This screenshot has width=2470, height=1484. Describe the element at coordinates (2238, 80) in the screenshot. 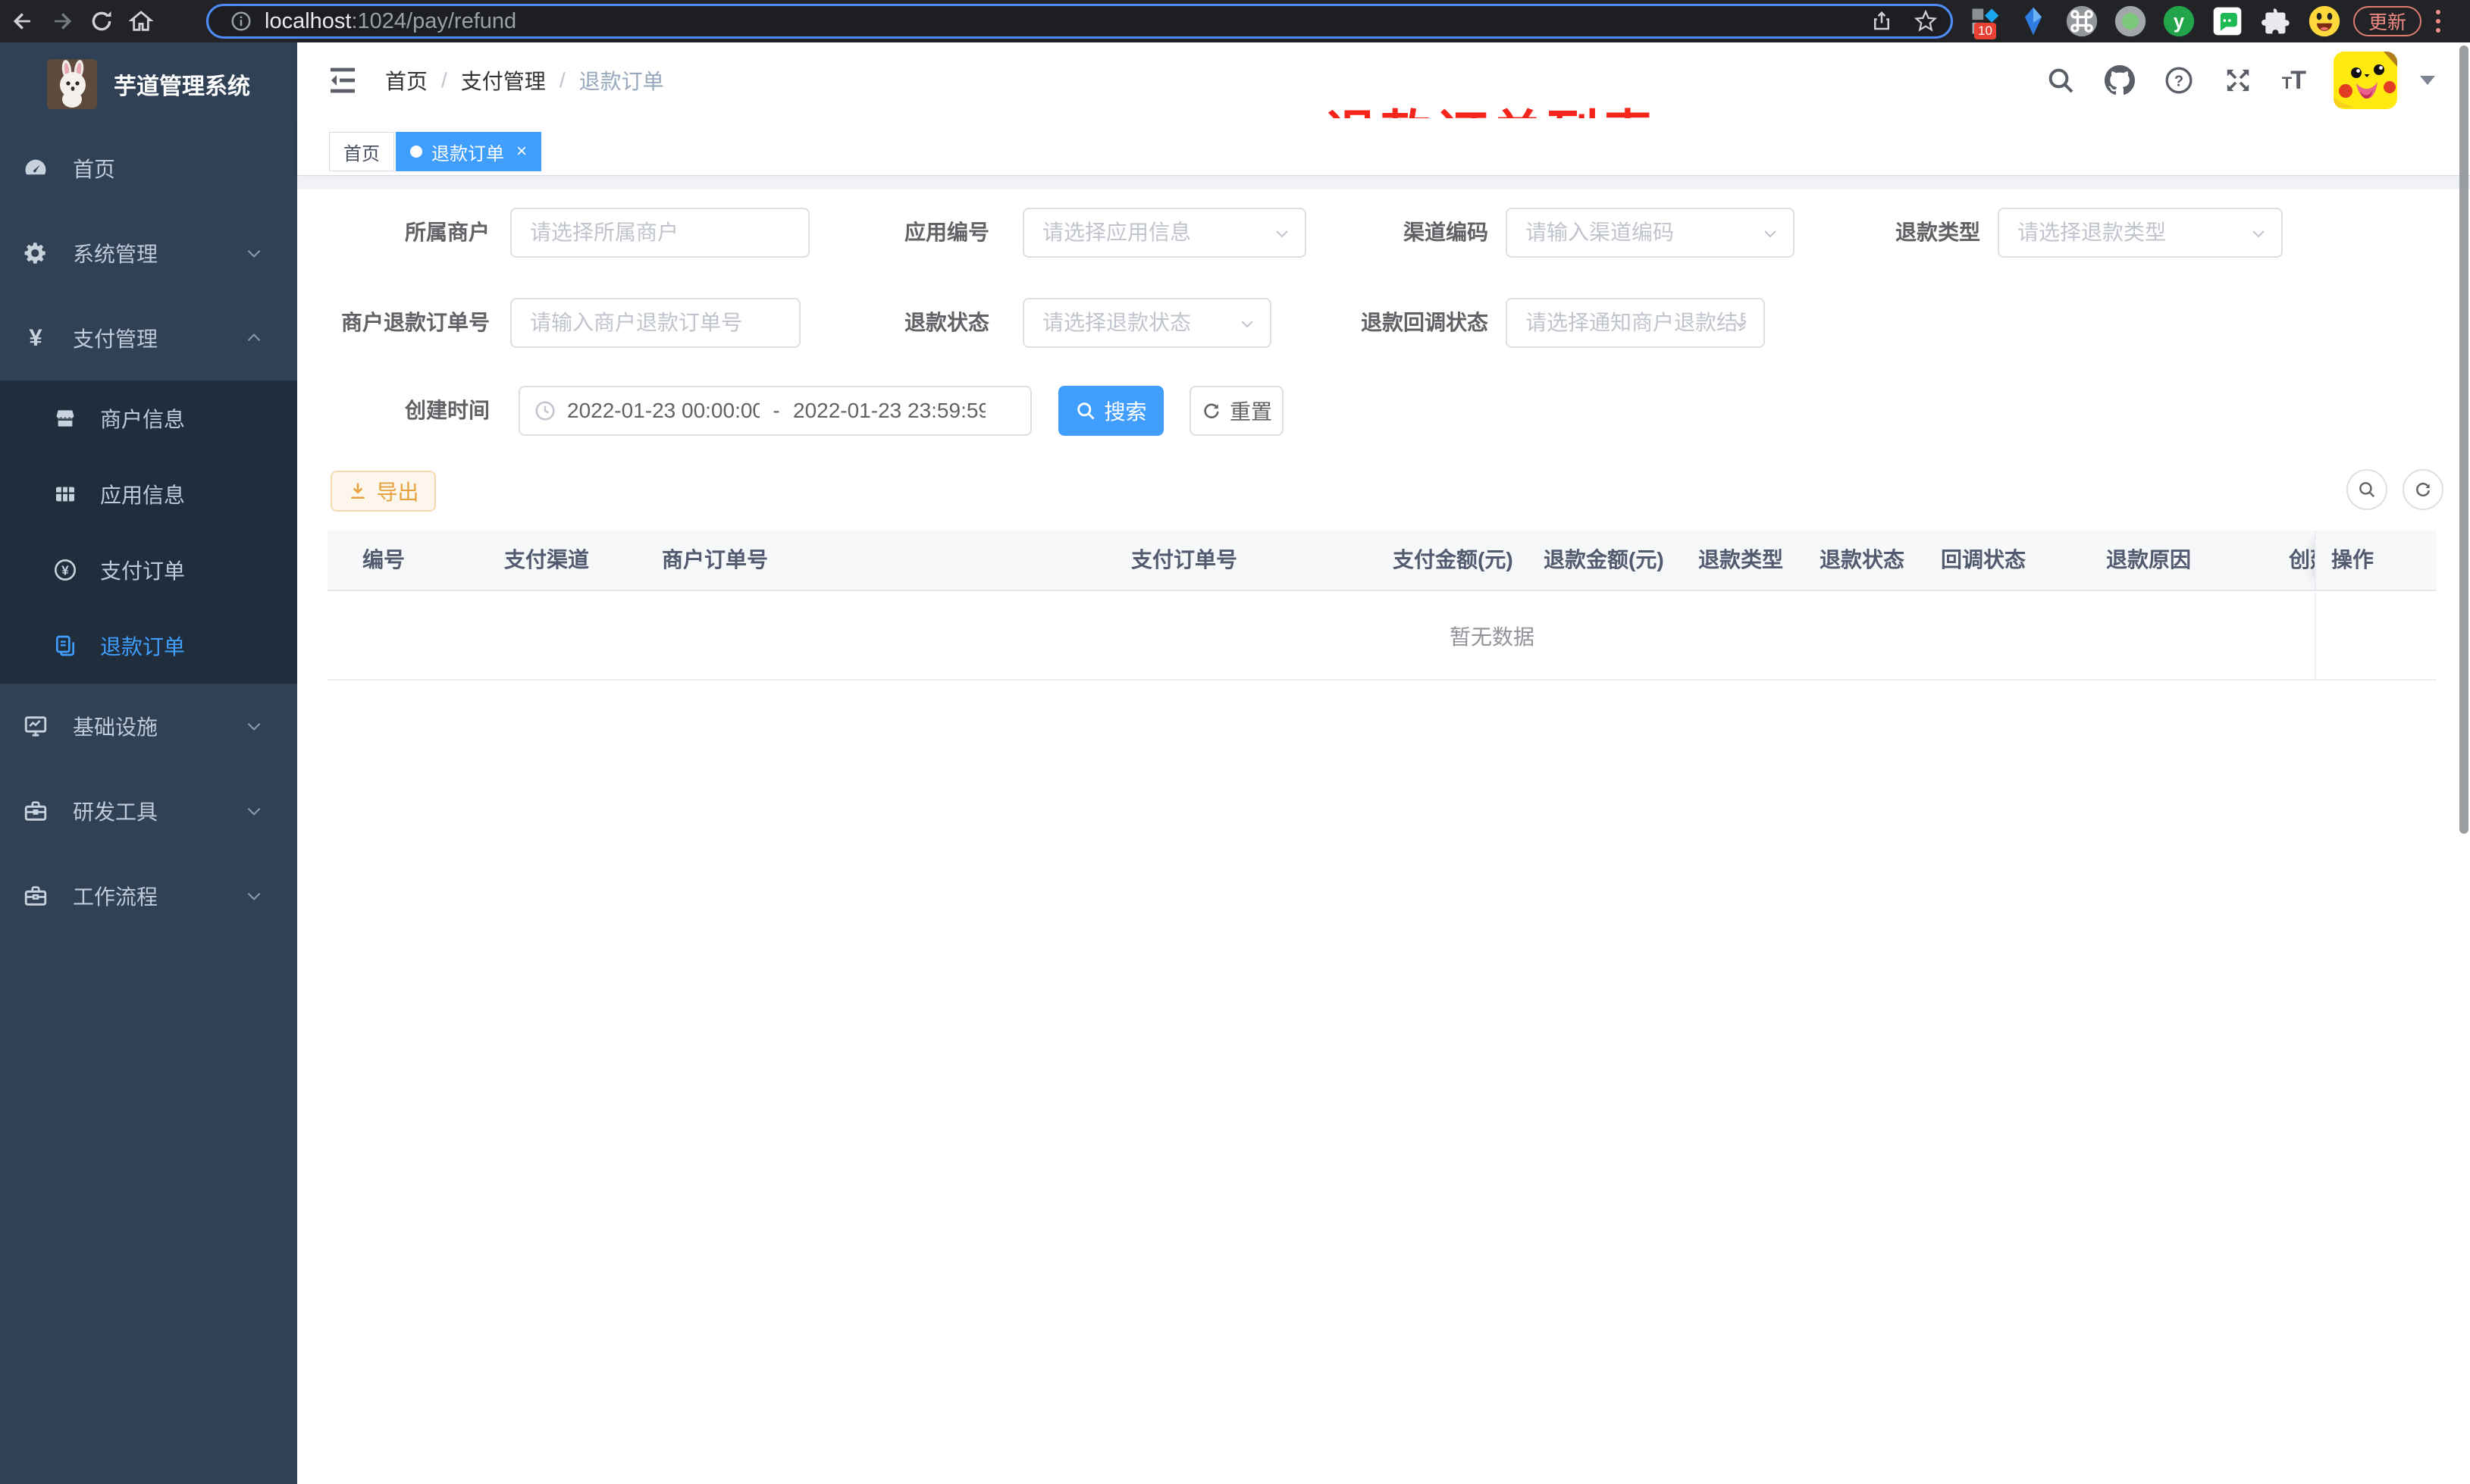

I see `fullscreen-button` at that location.